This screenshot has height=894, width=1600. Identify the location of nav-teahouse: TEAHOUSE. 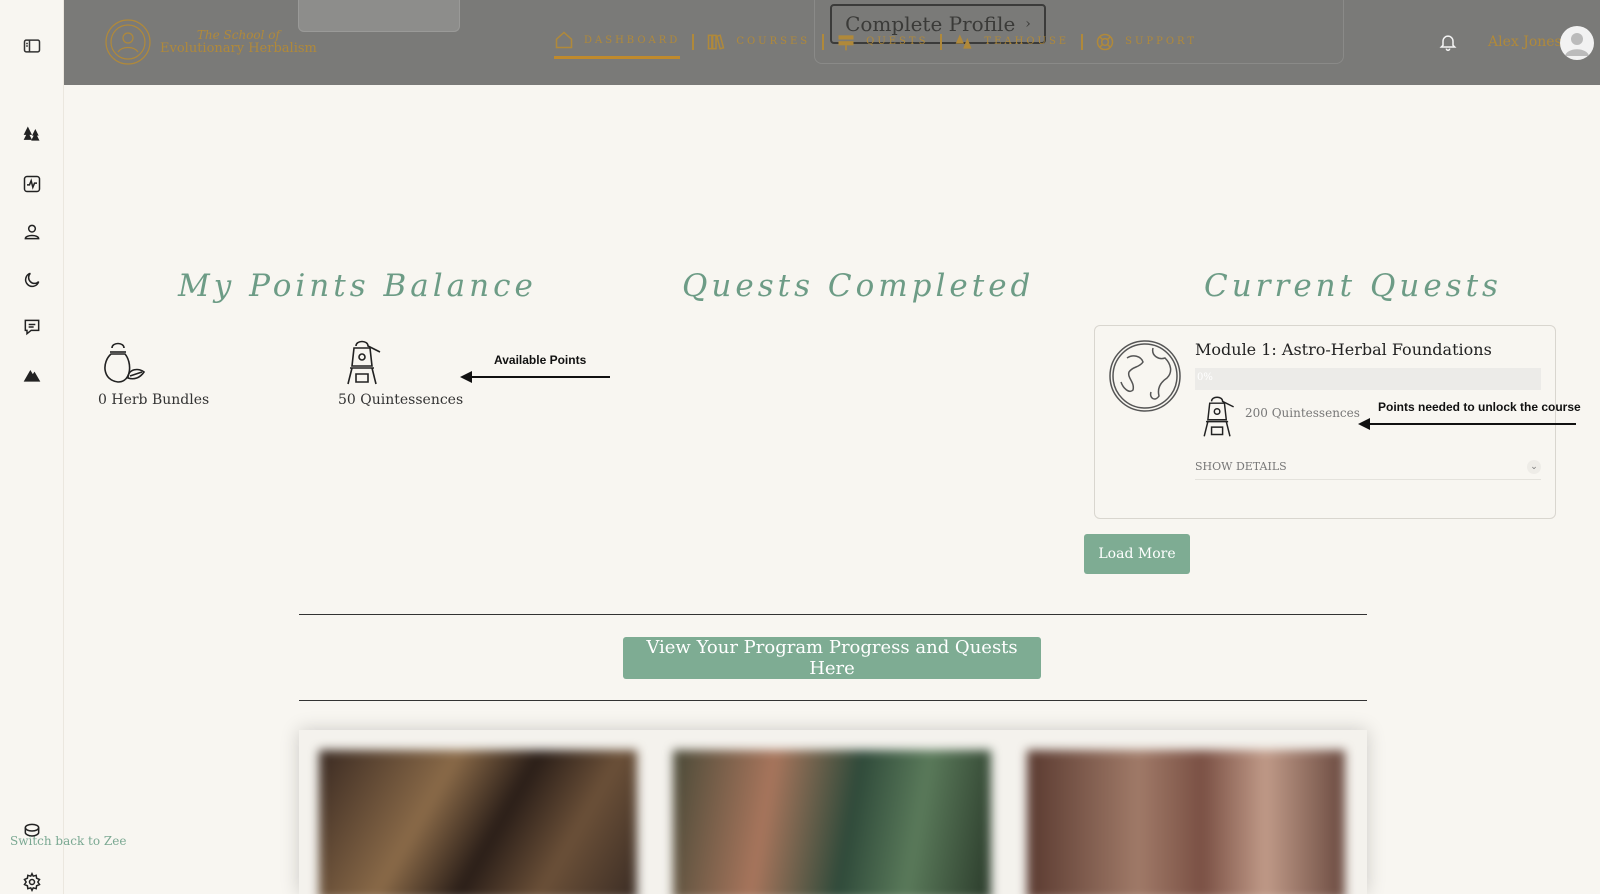
(1011, 45).